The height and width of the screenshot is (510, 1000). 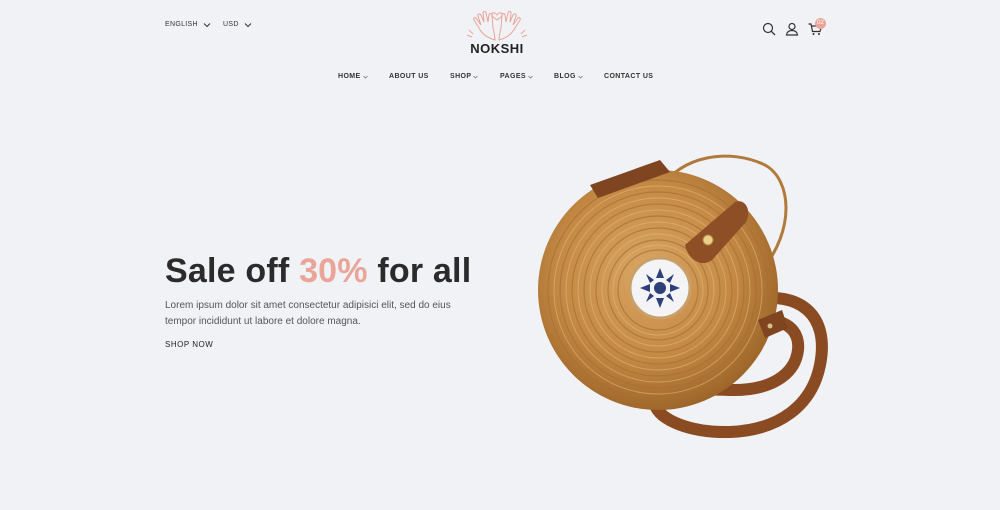 What do you see at coordinates (497, 26) in the screenshot?
I see `logo-hands-icon` at bounding box center [497, 26].